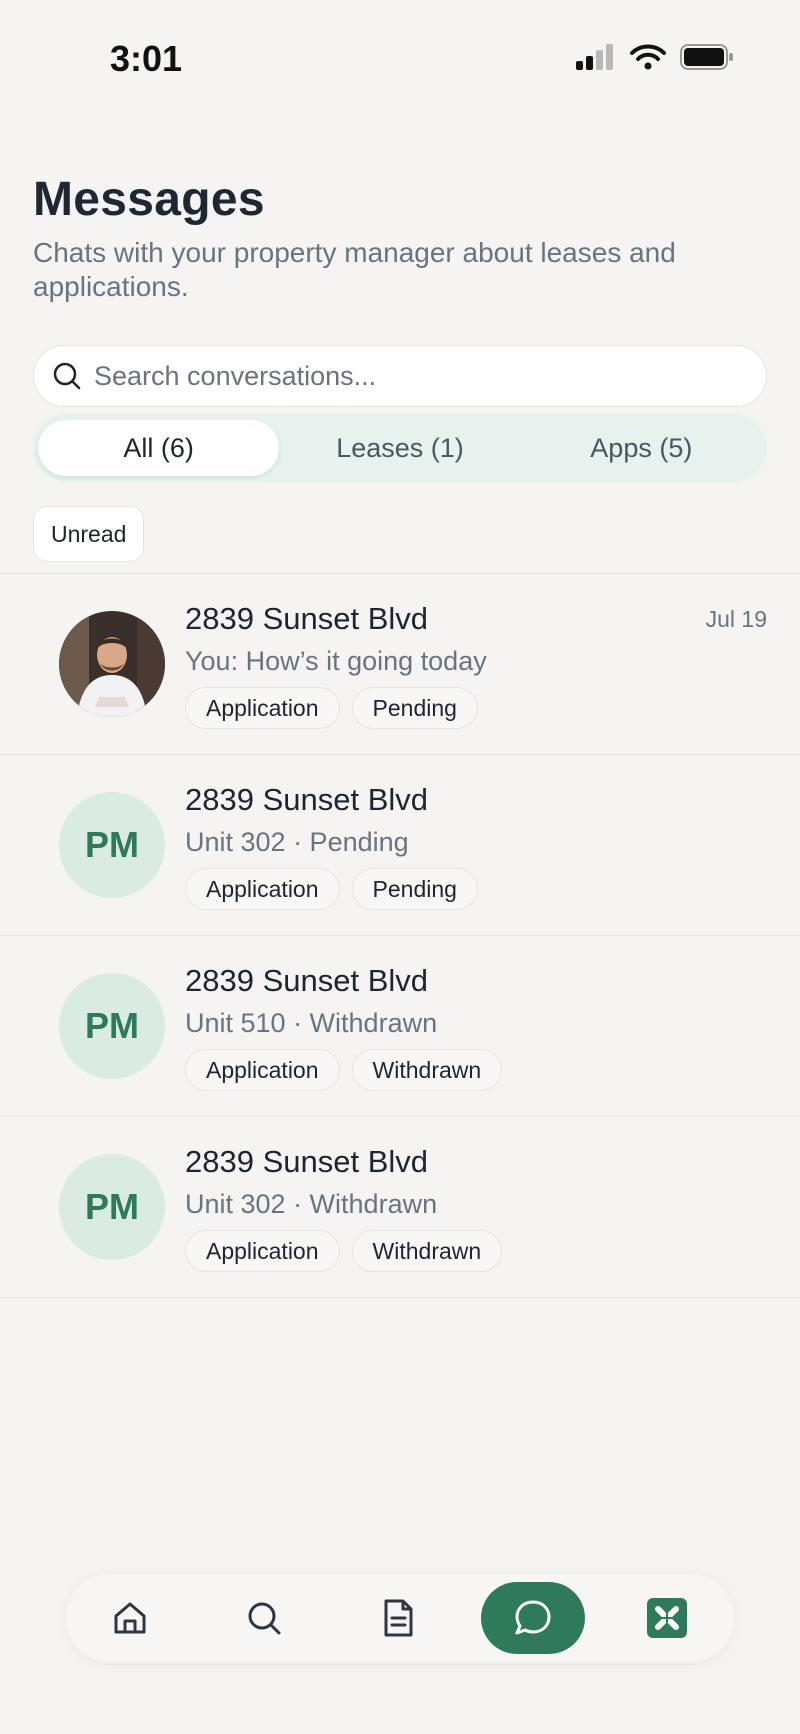 This screenshot has height=1734, width=800. I want to click on tab-leases: Leases (1), so click(399, 448).